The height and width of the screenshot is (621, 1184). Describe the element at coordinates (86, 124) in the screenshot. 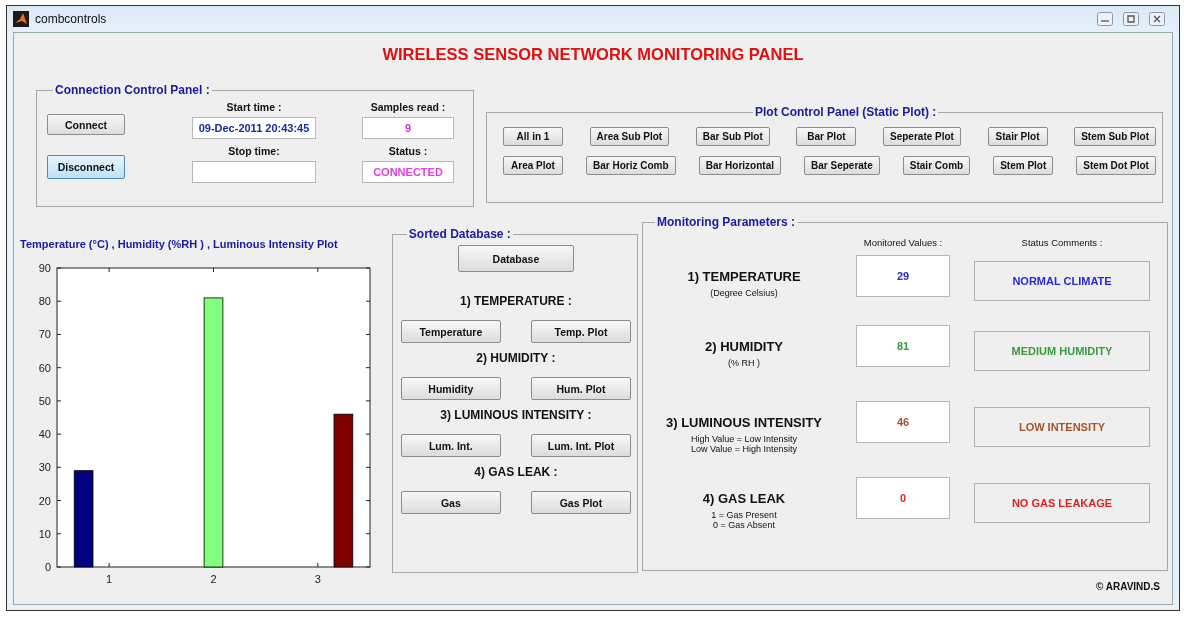

I see `button: Connect` at that location.